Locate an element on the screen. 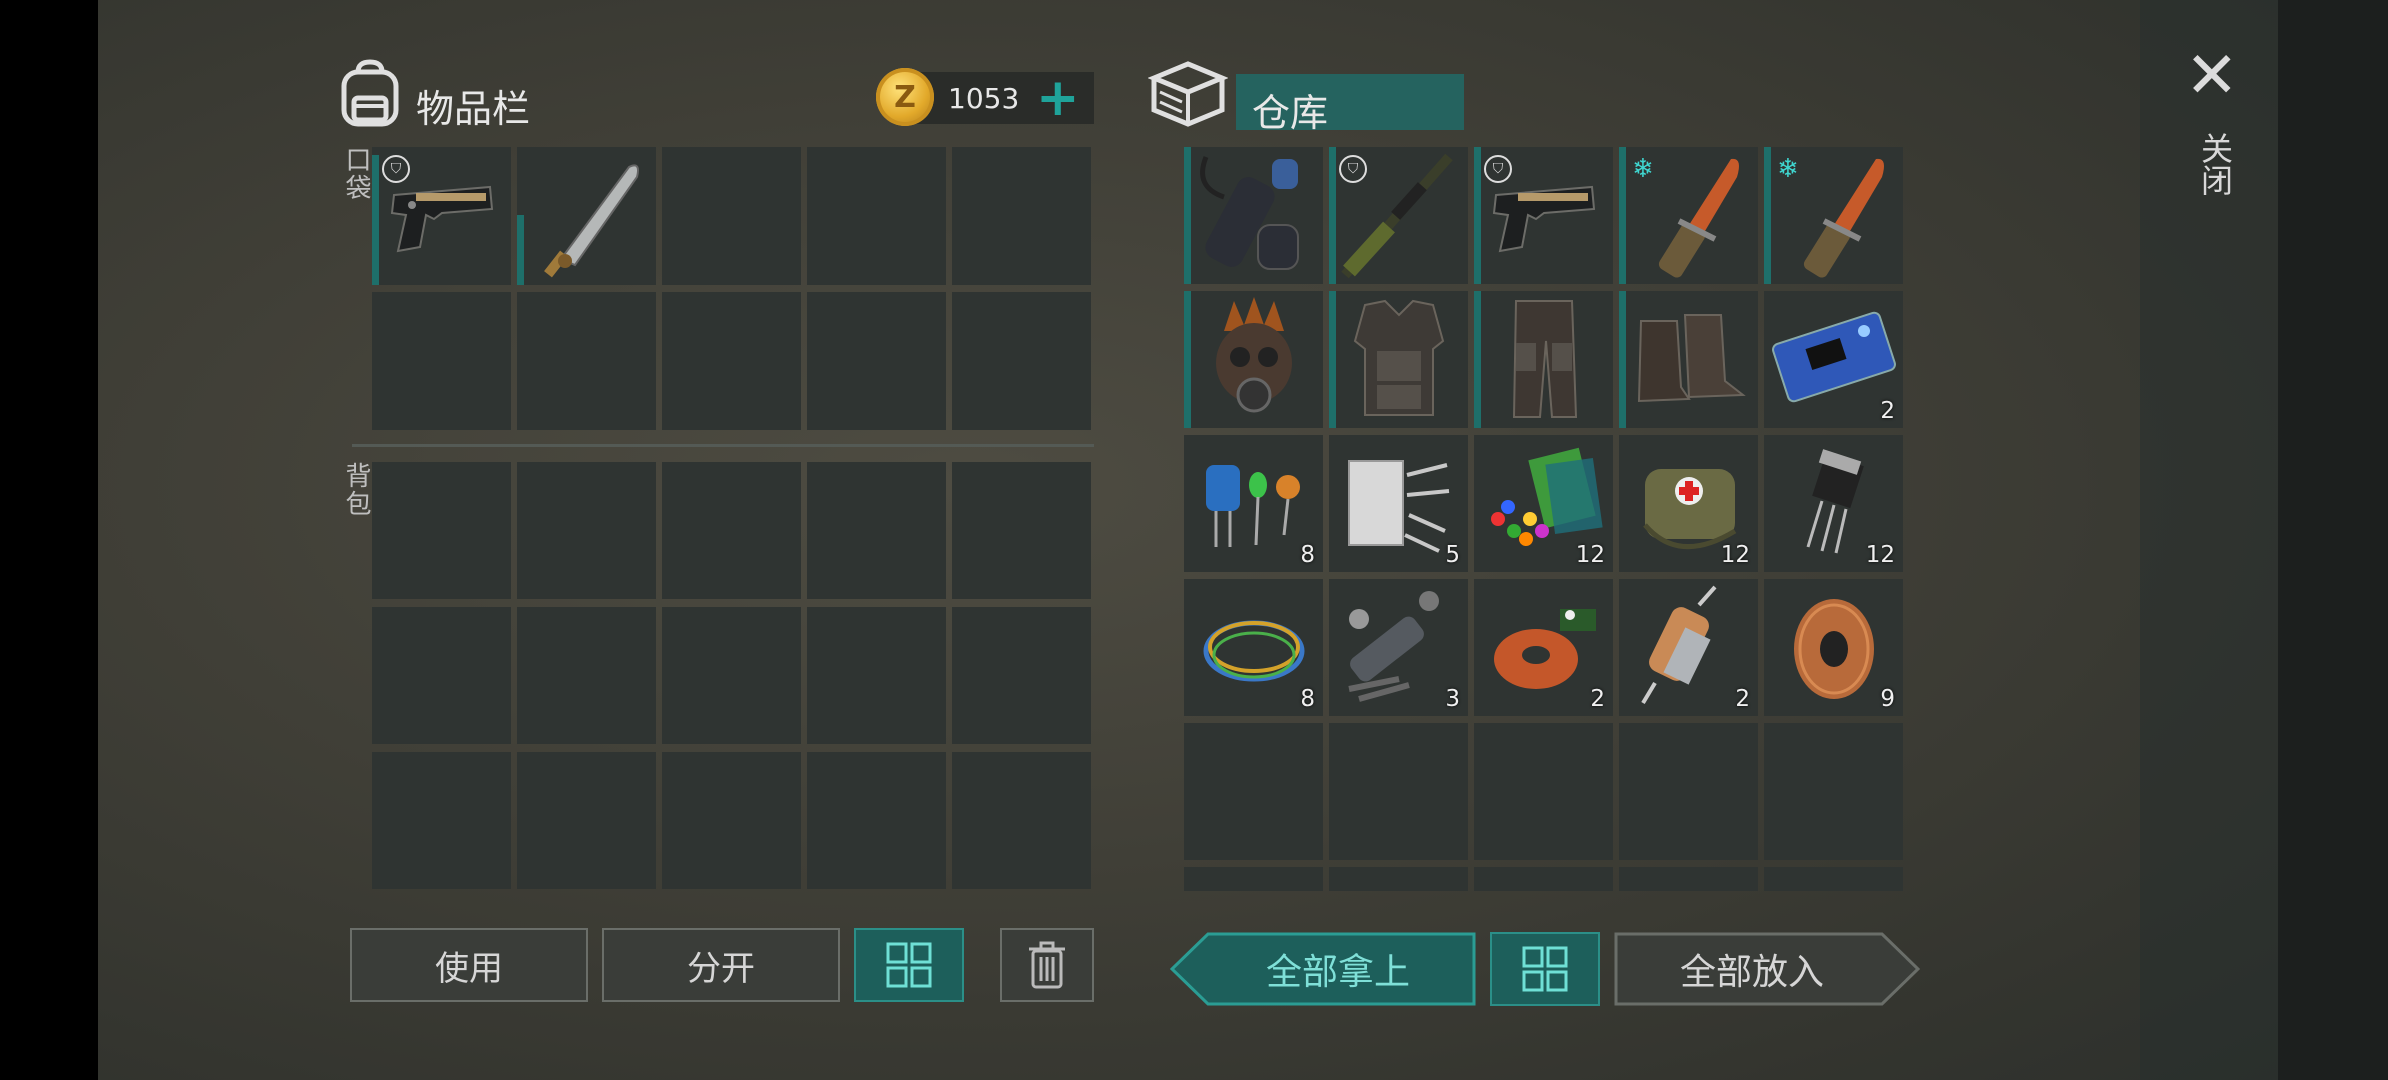  item-count: 3 is located at coordinates (1452, 699).